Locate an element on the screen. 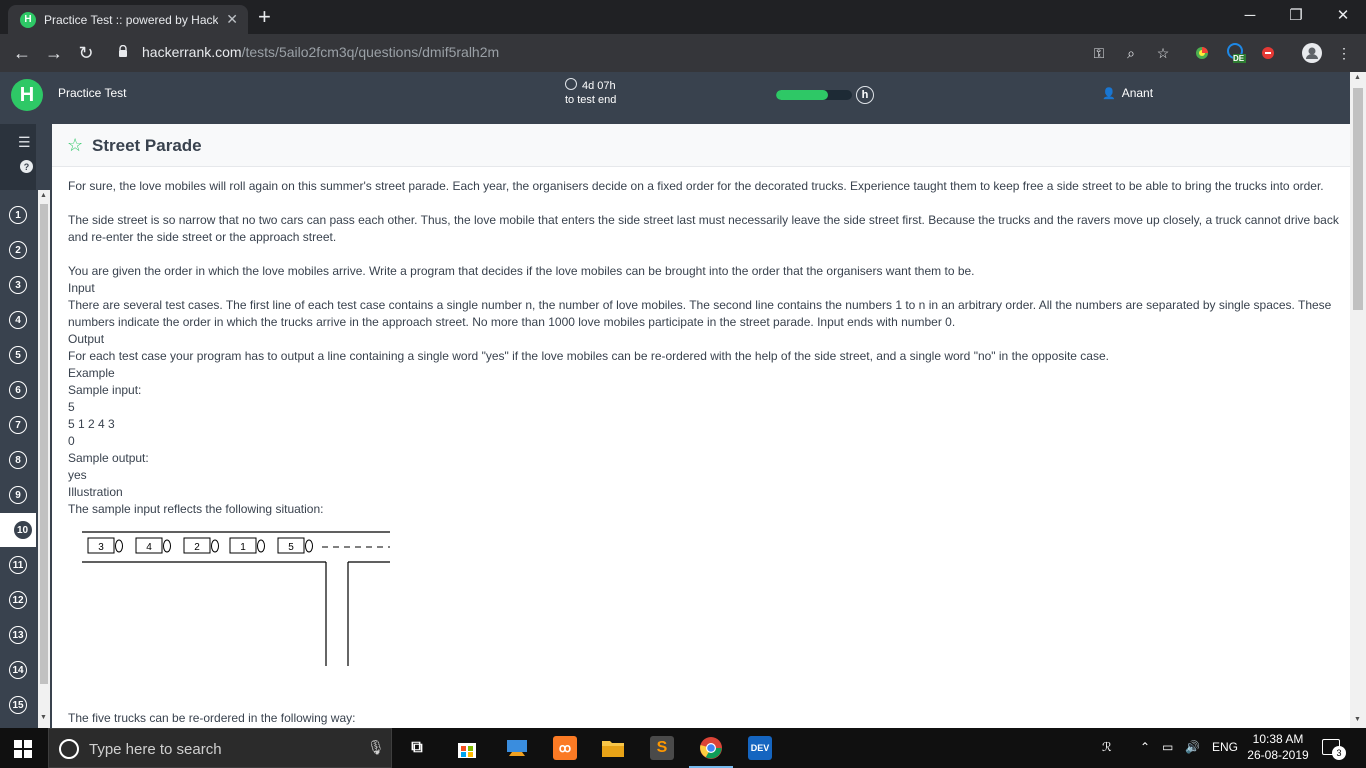 The width and height of the screenshot is (1366, 768). url-host: hackerrank.com is located at coordinates (192, 52).